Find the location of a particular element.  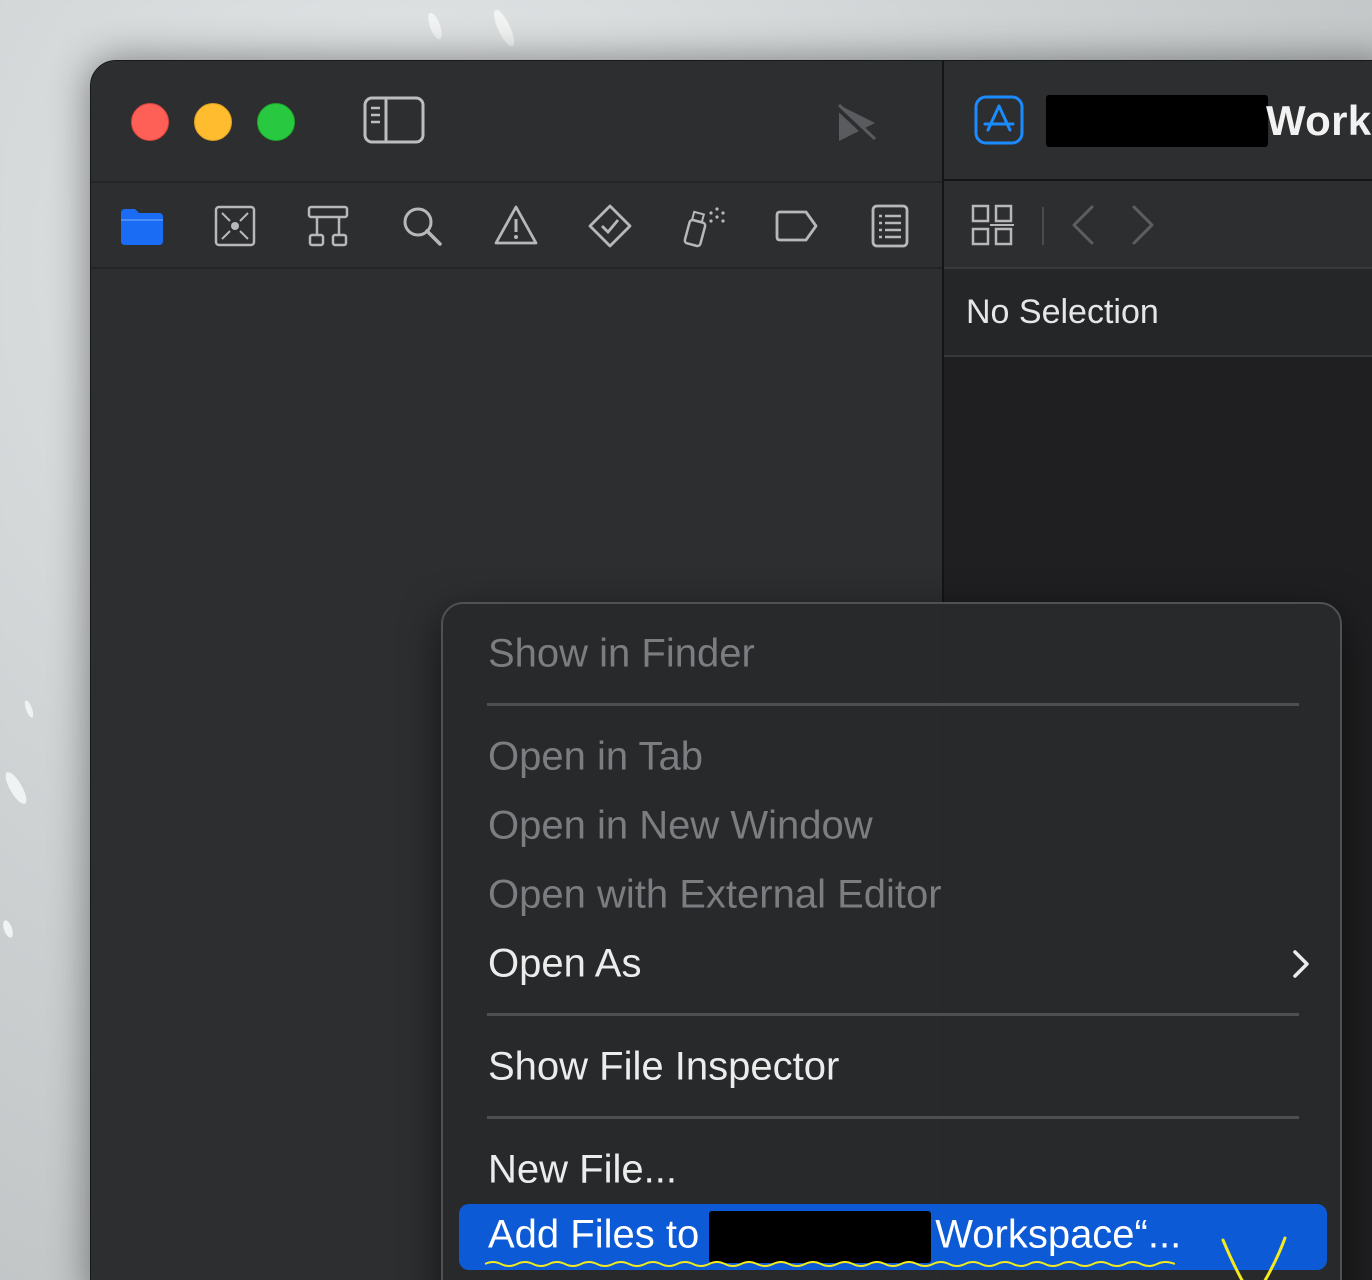

issue-navigator-warning-icon is located at coordinates (516, 226).